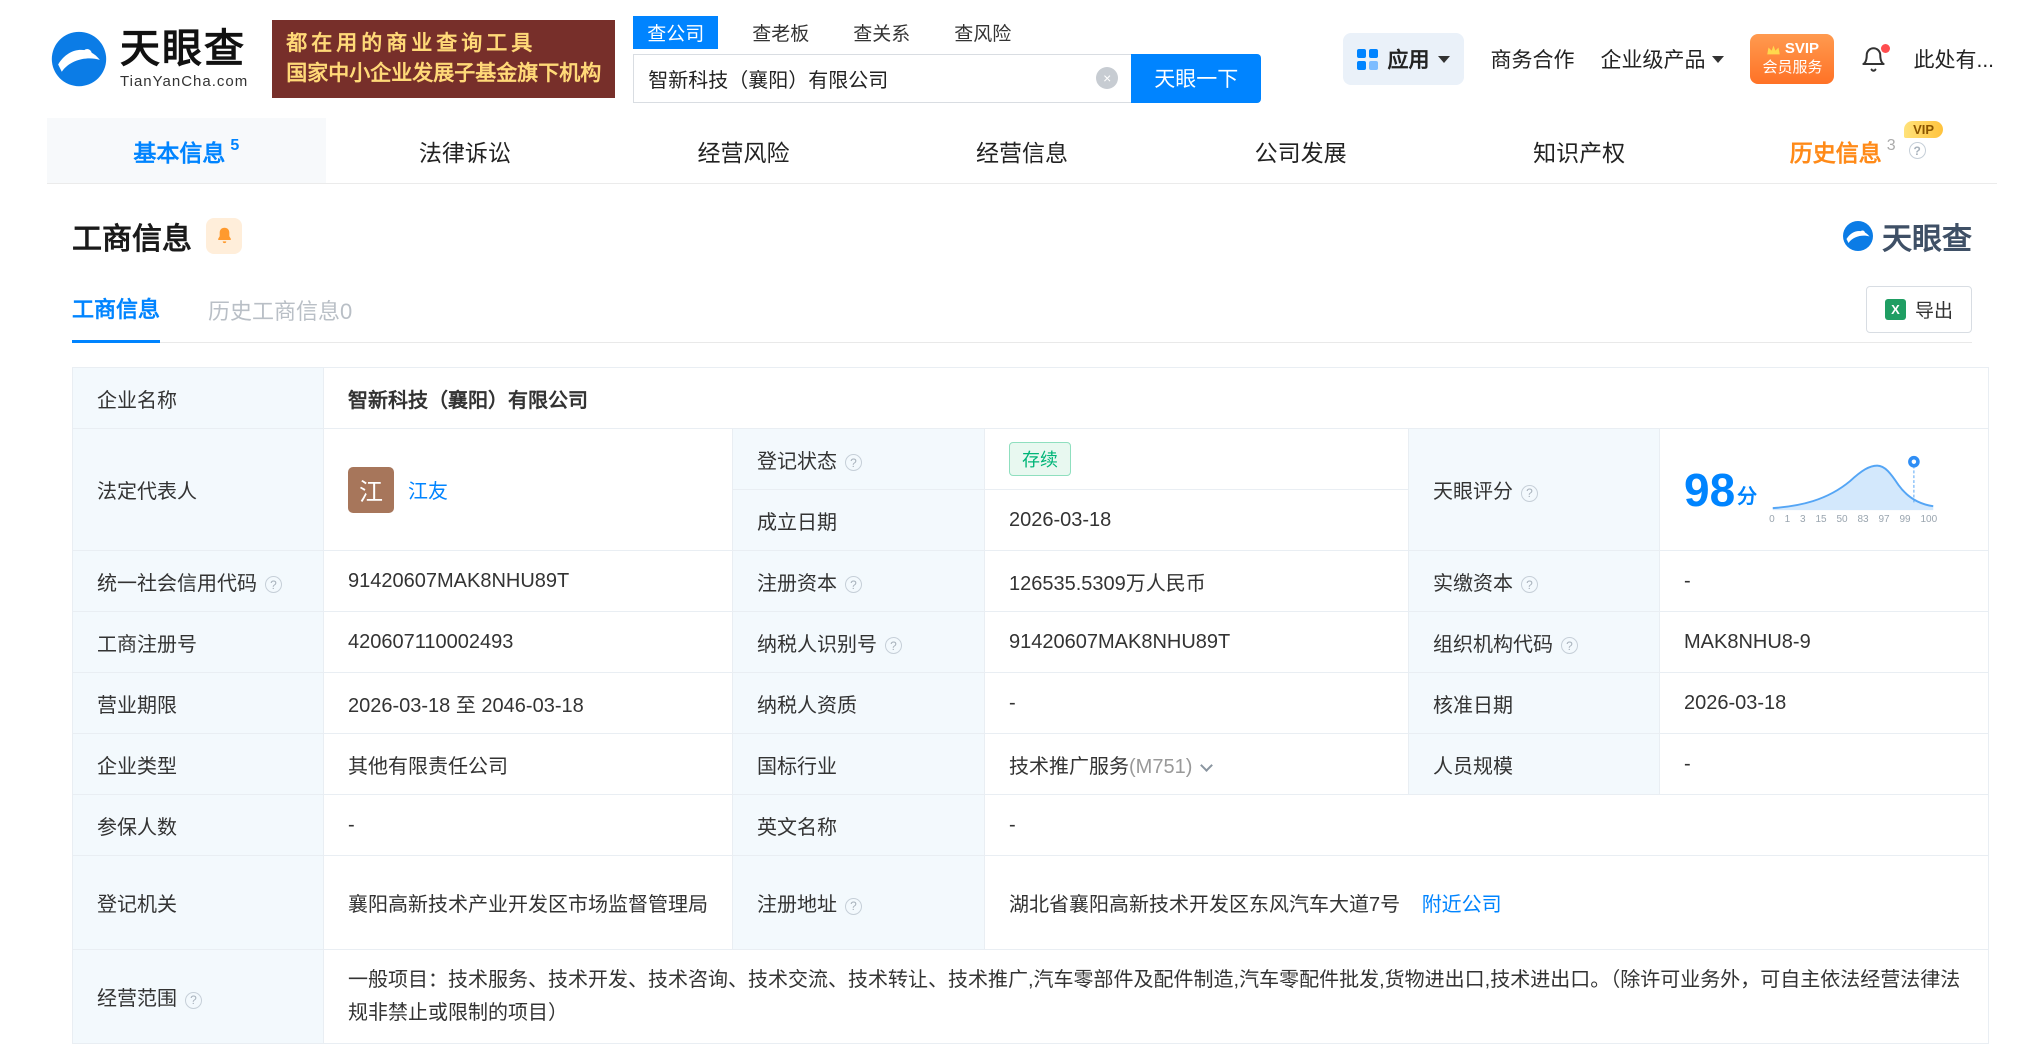  I want to click on svip-badge: SVIP 会员服务, so click(1792, 59).